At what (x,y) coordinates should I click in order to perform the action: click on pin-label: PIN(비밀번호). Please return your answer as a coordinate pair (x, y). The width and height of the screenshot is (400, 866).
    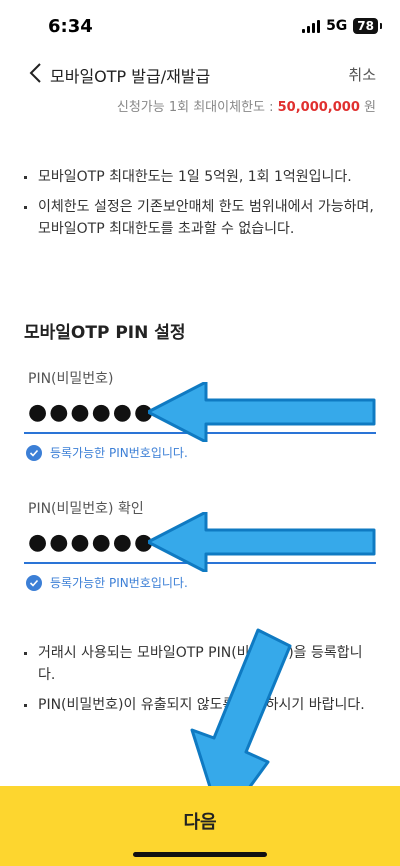
    Looking at the image, I should click on (71, 379).